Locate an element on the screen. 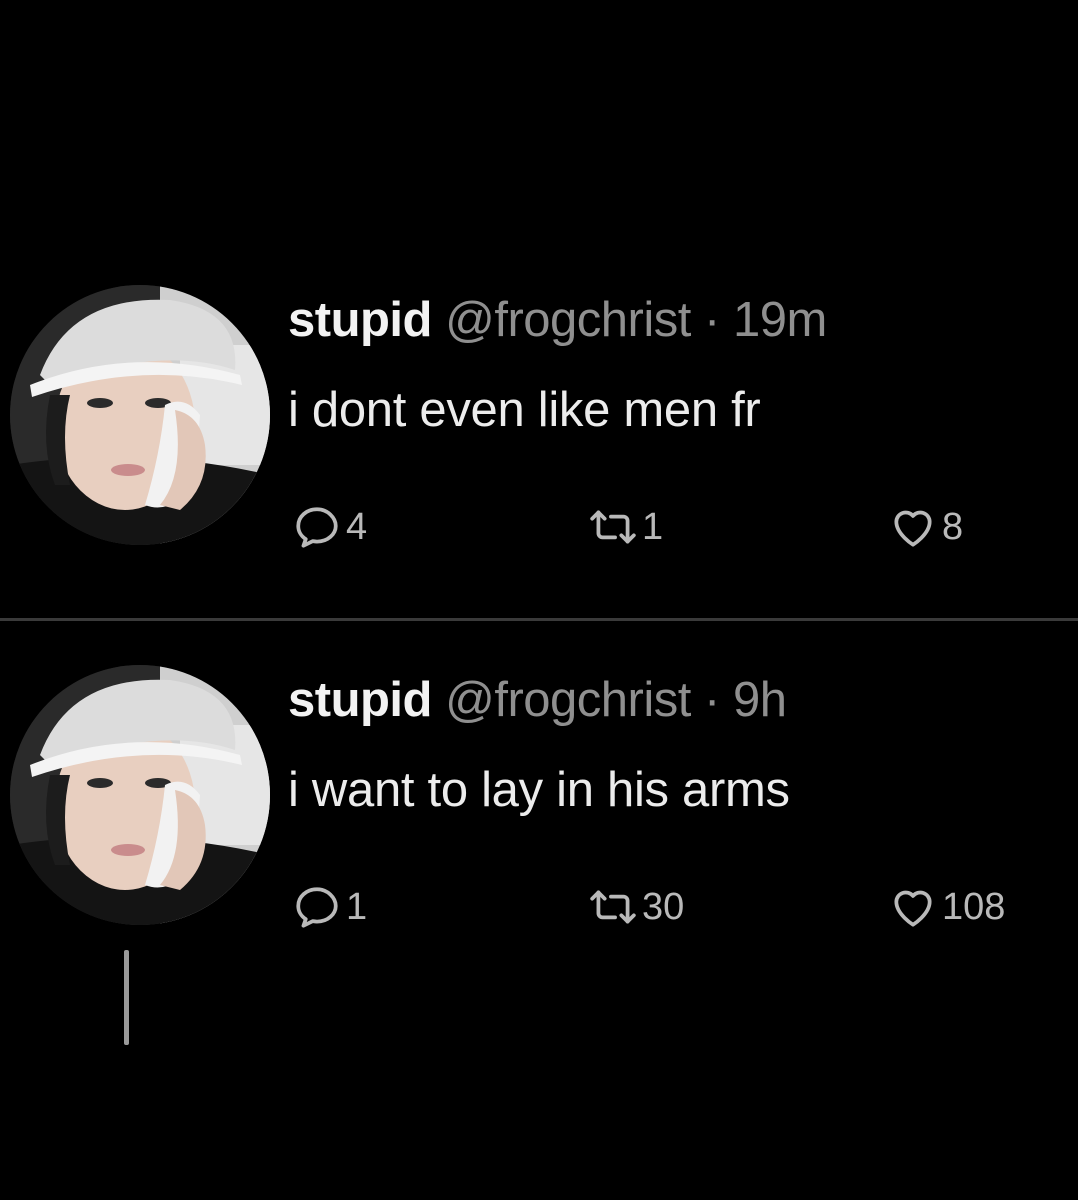 This screenshot has height=1200, width=1078. timestamp: 9h is located at coordinates (760, 700).